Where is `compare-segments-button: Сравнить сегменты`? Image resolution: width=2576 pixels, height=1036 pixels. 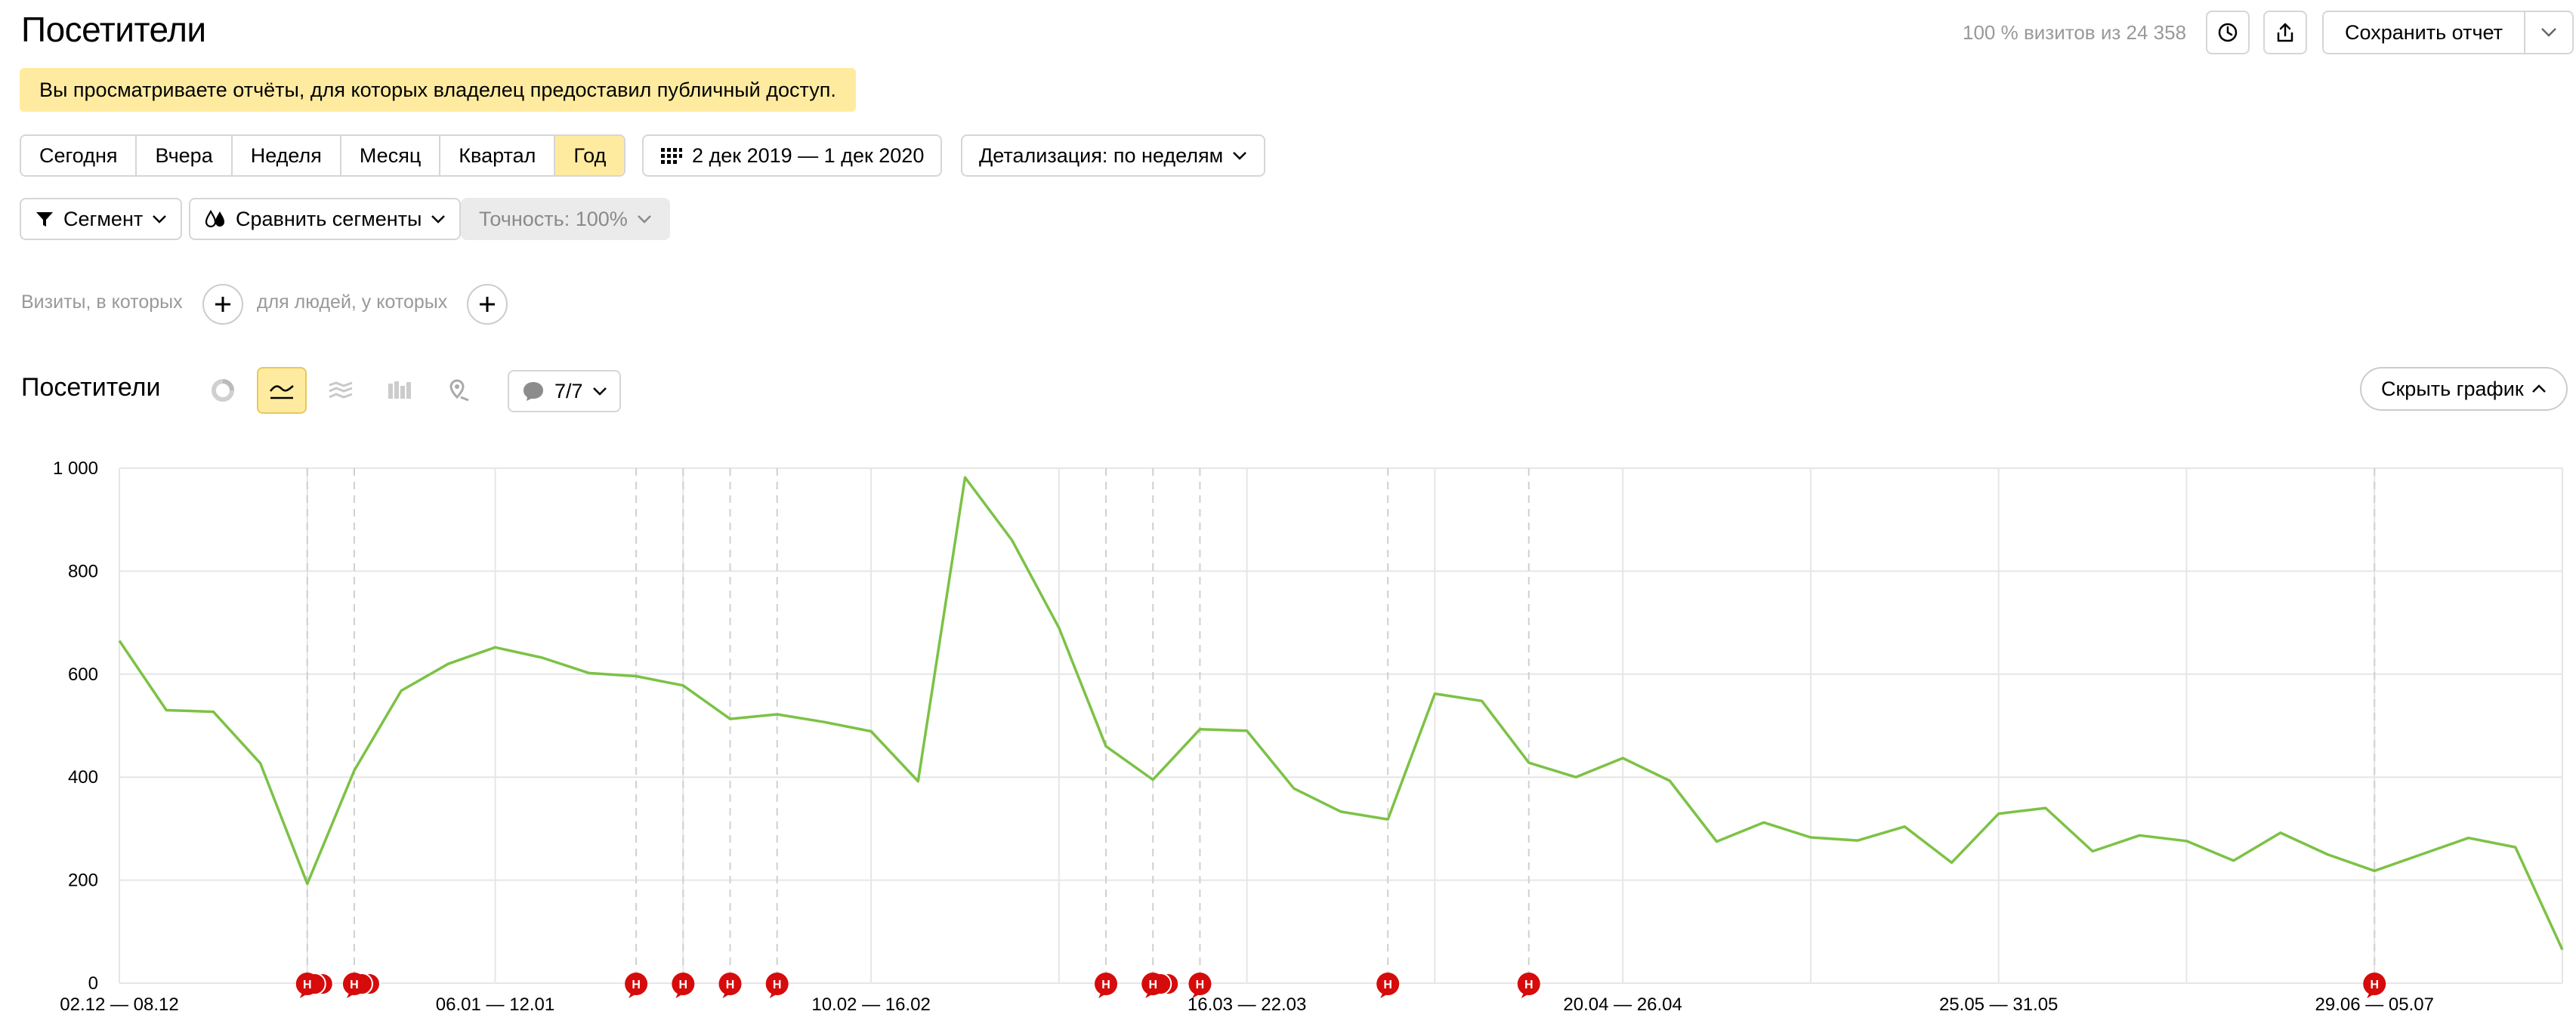
compare-segments-button: Сравнить сегменты is located at coordinates (325, 219).